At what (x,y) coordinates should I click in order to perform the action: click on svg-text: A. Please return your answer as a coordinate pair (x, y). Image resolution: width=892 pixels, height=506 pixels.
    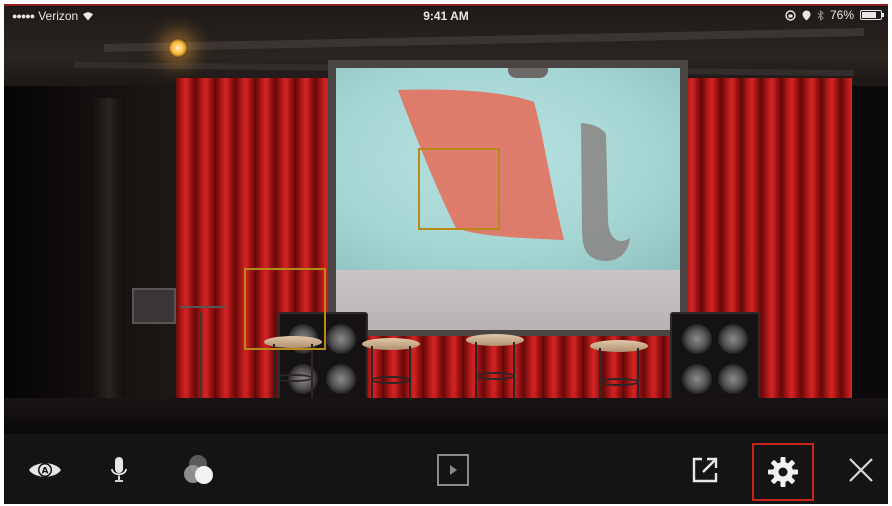
    Looking at the image, I should click on (45, 472).